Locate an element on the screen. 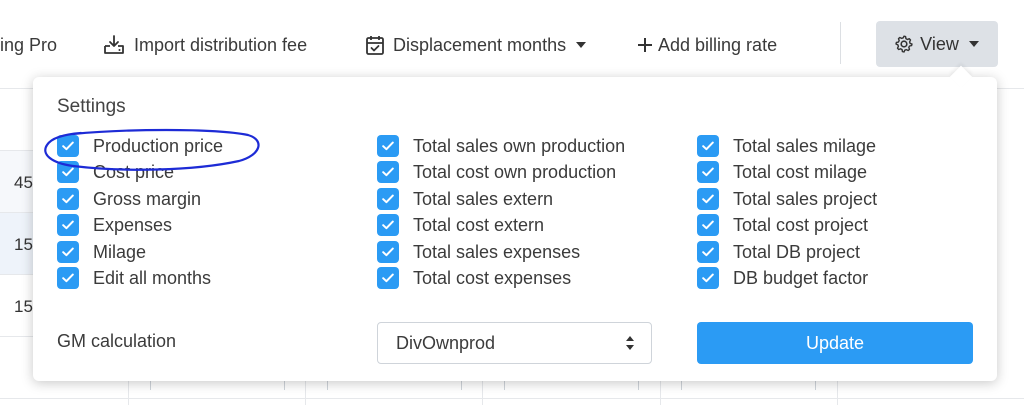 Image resolution: width=1024 pixels, height=405 pixels. import-distribution-fee-label: Import distribution fee is located at coordinates (221, 44).